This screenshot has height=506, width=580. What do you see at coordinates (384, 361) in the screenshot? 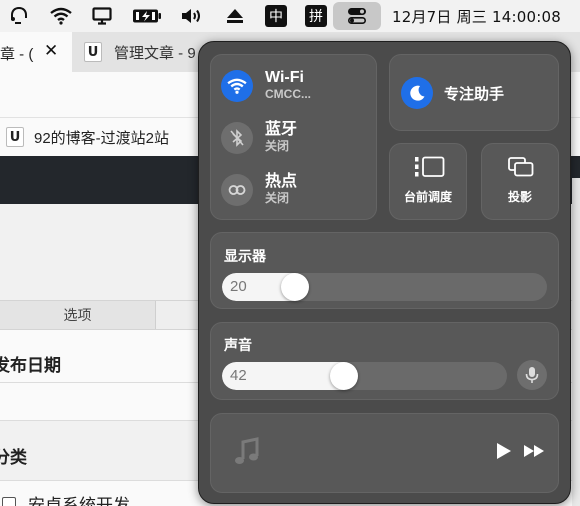
I see `sound-tile: 声音 42` at bounding box center [384, 361].